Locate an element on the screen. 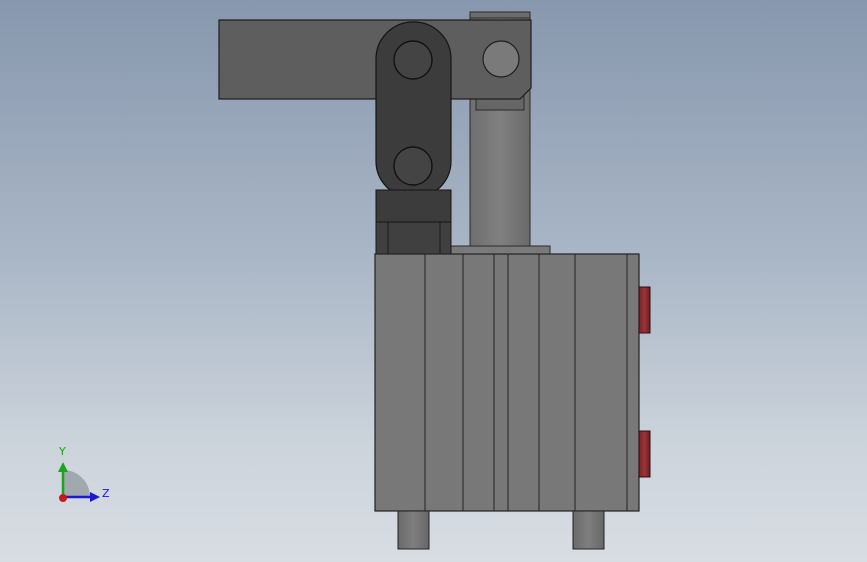 The image size is (867, 562). bottom-pin-left is located at coordinates (413, 530).